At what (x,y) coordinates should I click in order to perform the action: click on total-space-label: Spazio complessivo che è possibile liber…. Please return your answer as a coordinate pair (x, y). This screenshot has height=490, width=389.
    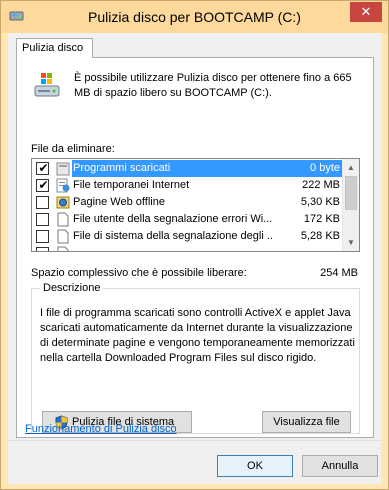
    Looking at the image, I should click on (139, 273).